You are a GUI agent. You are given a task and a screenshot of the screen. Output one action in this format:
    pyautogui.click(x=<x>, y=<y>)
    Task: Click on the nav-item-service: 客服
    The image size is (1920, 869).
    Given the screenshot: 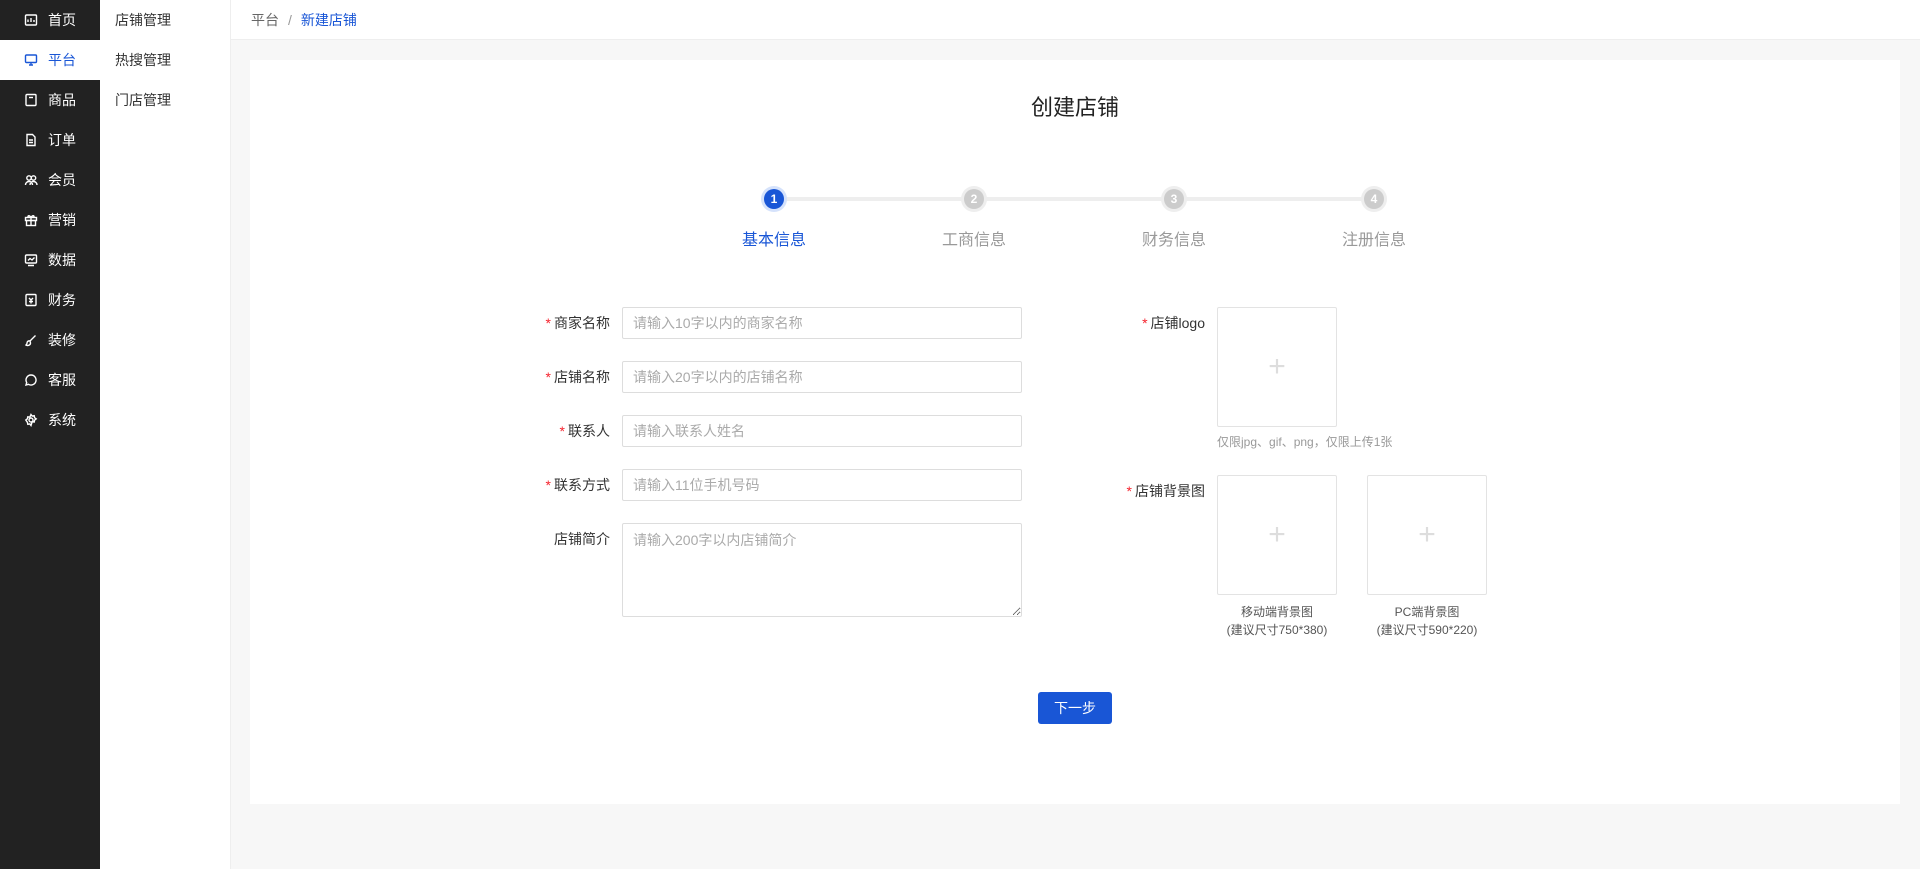 What is the action you would take?
    pyautogui.click(x=50, y=380)
    